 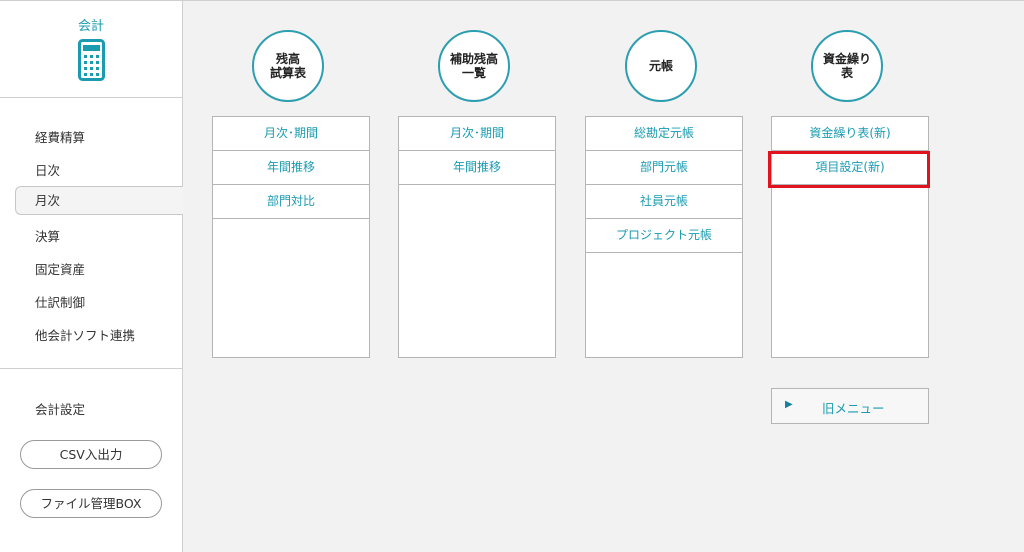 I want to click on ledger-circle: 元帳, so click(x=661, y=66).